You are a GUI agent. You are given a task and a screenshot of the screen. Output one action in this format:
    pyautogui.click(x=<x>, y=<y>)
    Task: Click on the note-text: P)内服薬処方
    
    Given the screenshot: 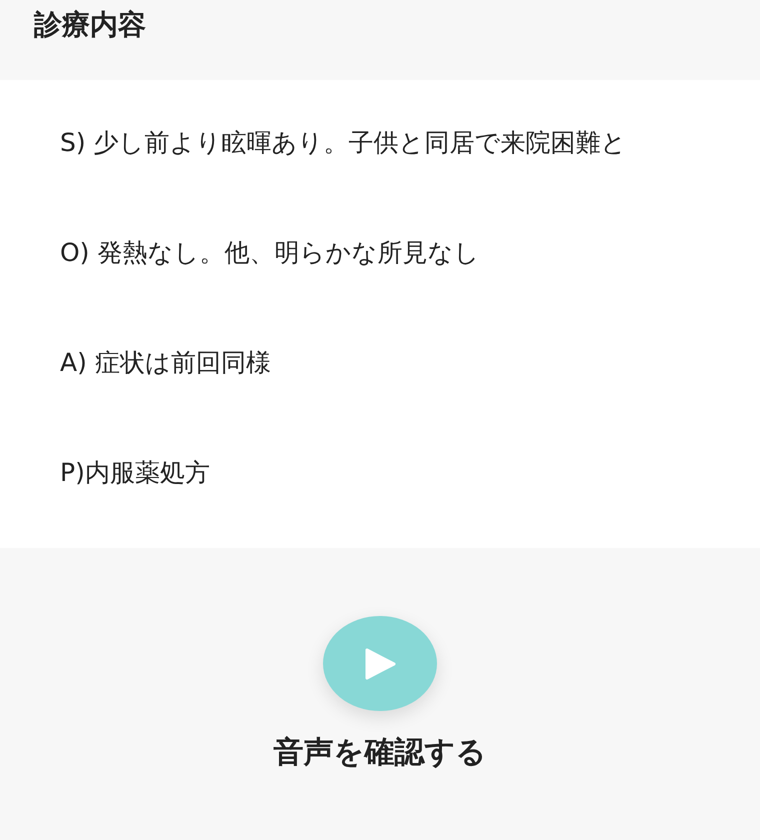 What is the action you would take?
    pyautogui.click(x=135, y=473)
    